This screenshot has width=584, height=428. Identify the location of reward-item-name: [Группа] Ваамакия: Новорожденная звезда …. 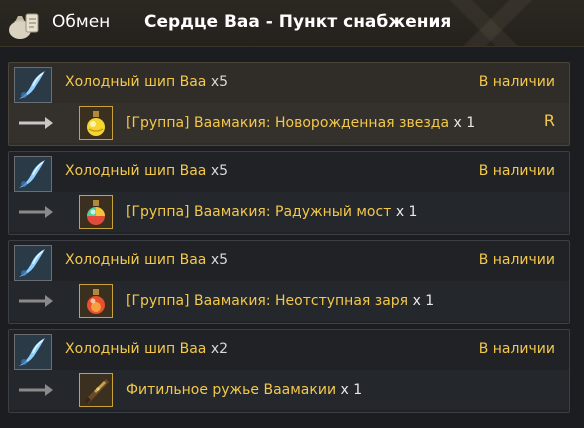
(301, 123).